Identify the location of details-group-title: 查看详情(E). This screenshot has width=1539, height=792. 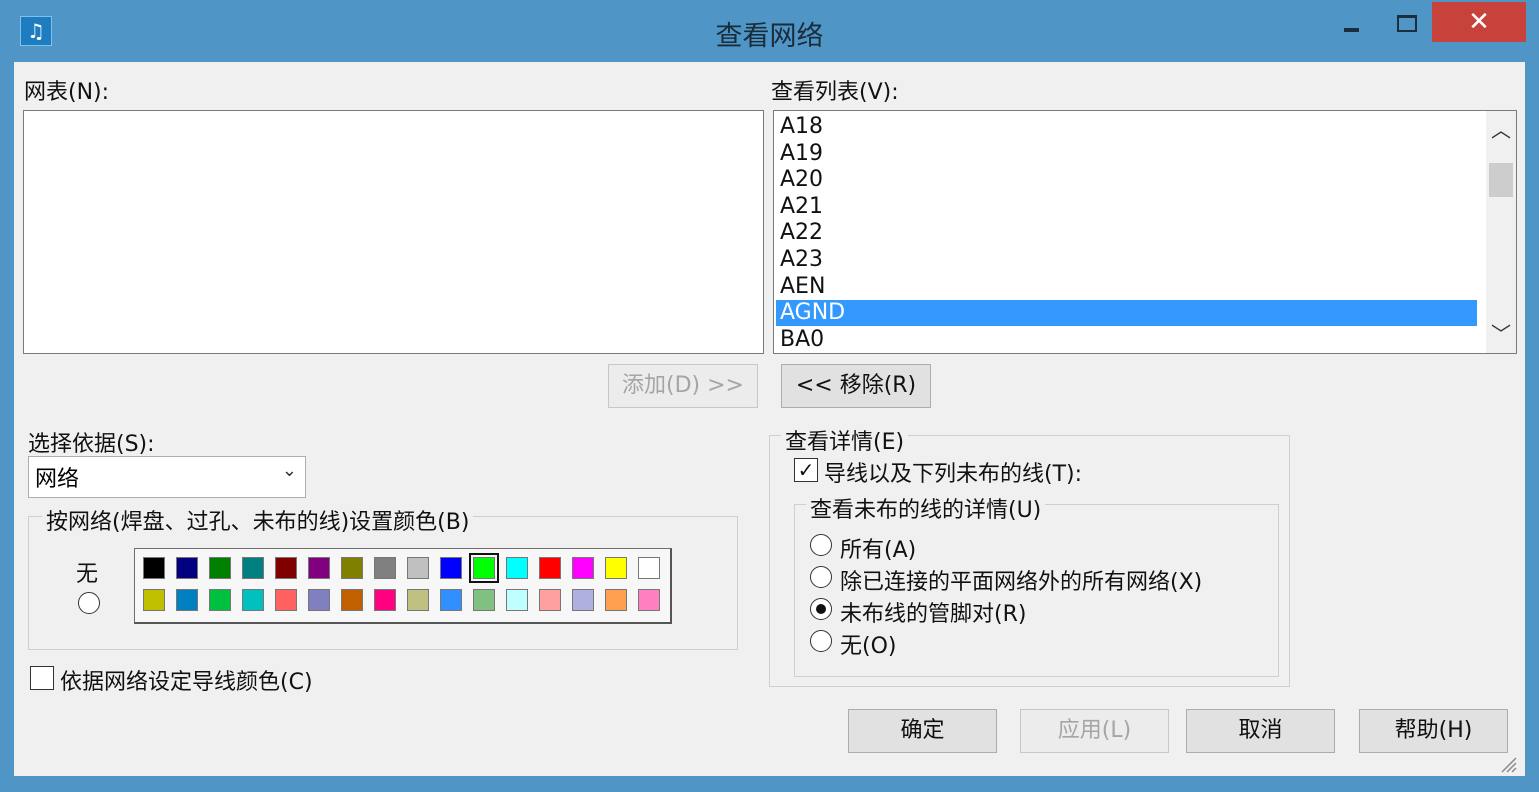
(845, 440).